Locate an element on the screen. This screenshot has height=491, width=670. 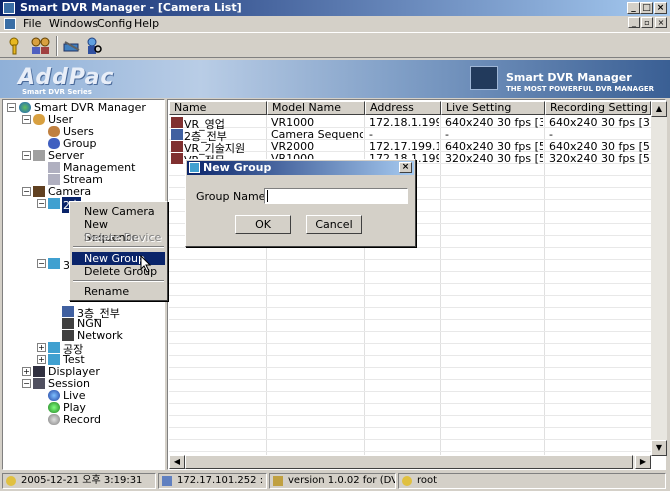
vertical-scrollbar is located at coordinates (659, 278).